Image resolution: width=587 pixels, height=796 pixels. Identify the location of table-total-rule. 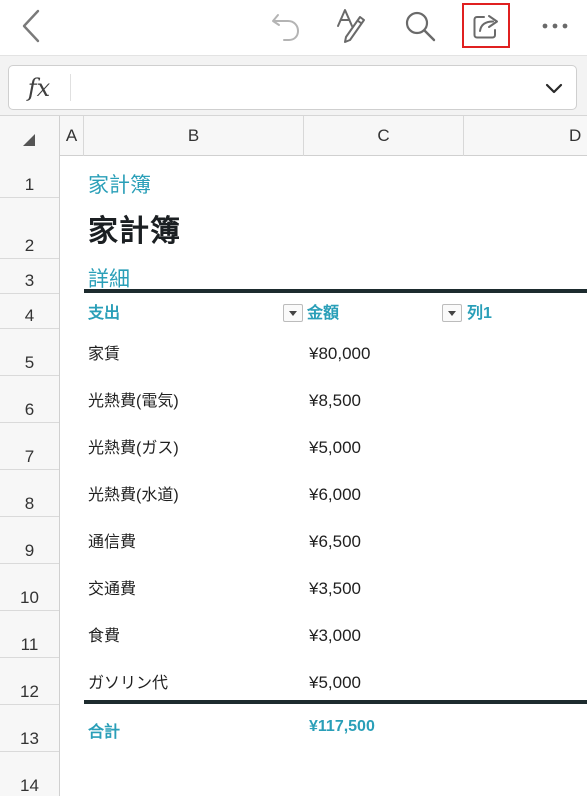
(335, 702).